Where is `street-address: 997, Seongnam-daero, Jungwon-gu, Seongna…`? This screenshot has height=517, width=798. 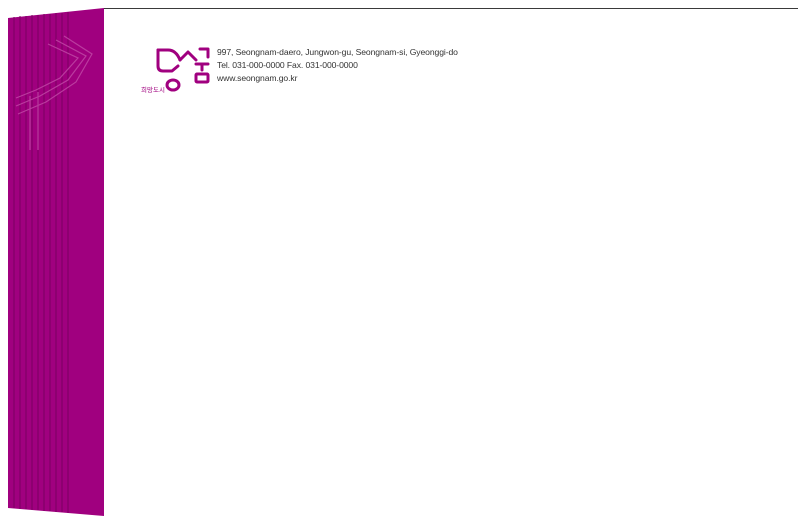 street-address: 997, Seongnam-daero, Jungwon-gu, Seongna… is located at coordinates (337, 52).